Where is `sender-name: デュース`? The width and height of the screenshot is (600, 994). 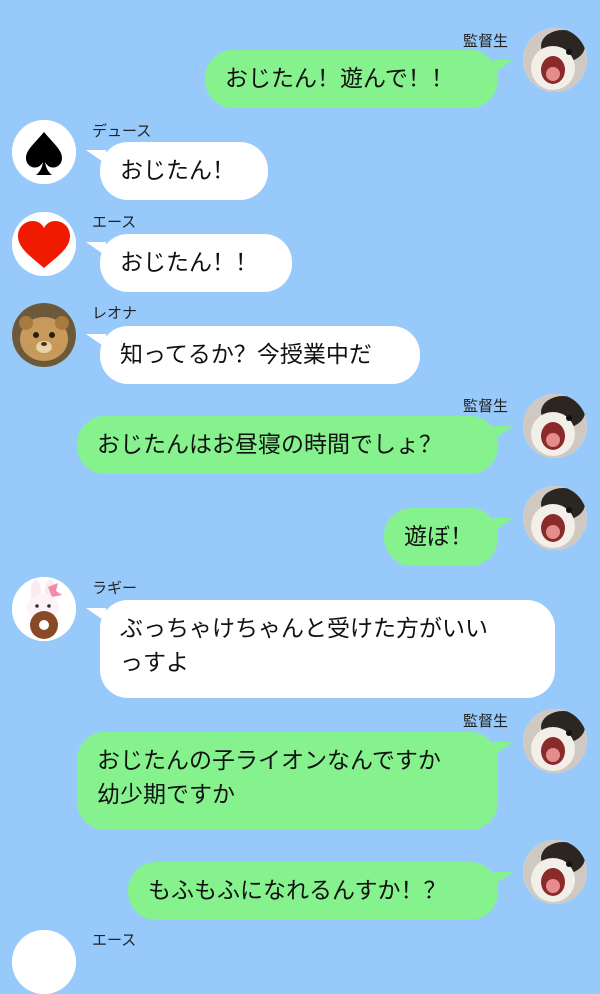 sender-name: デュース is located at coordinates (122, 131).